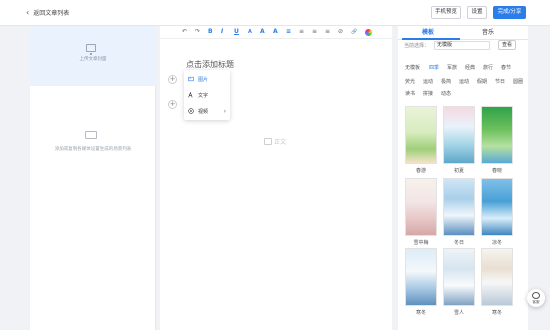 Image resolution: width=550 pixels, height=330 pixels. I want to click on clear-format-icon: ⊘, so click(340, 32).